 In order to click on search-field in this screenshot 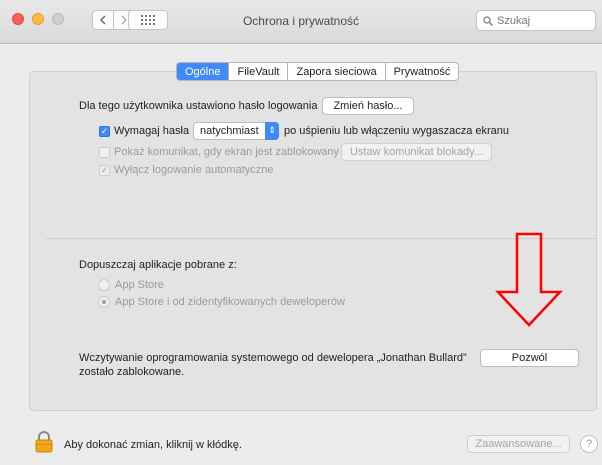, I will do `click(536, 20)`.